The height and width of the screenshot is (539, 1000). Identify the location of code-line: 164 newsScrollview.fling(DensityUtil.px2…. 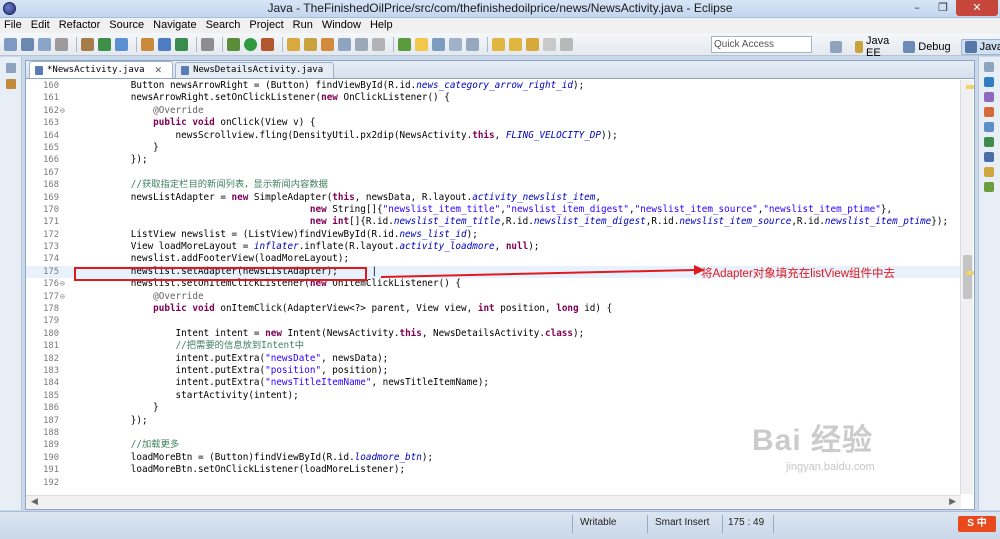
(493, 136).